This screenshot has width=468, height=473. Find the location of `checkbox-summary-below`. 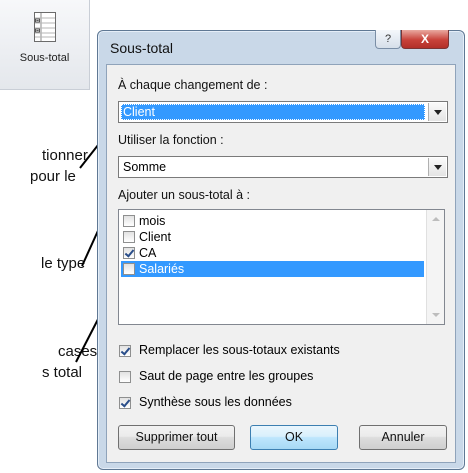

checkbox-summary-below is located at coordinates (125, 403).